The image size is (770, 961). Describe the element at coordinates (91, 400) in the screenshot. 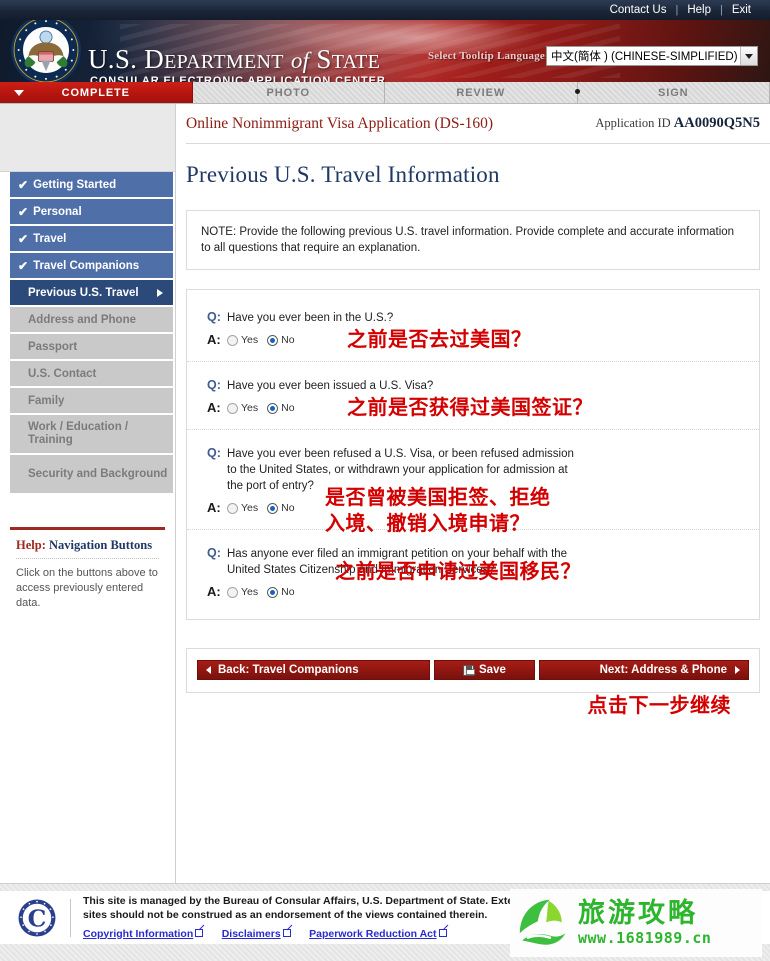

I see `sidebar-item-family: Family` at that location.